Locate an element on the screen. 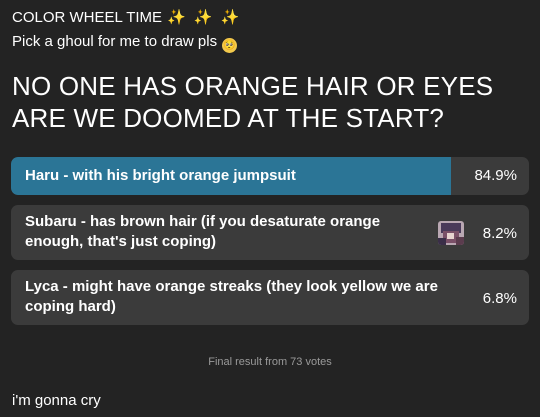 The height and width of the screenshot is (417, 540). poll-option-percent: 84.9% is located at coordinates (495, 175).